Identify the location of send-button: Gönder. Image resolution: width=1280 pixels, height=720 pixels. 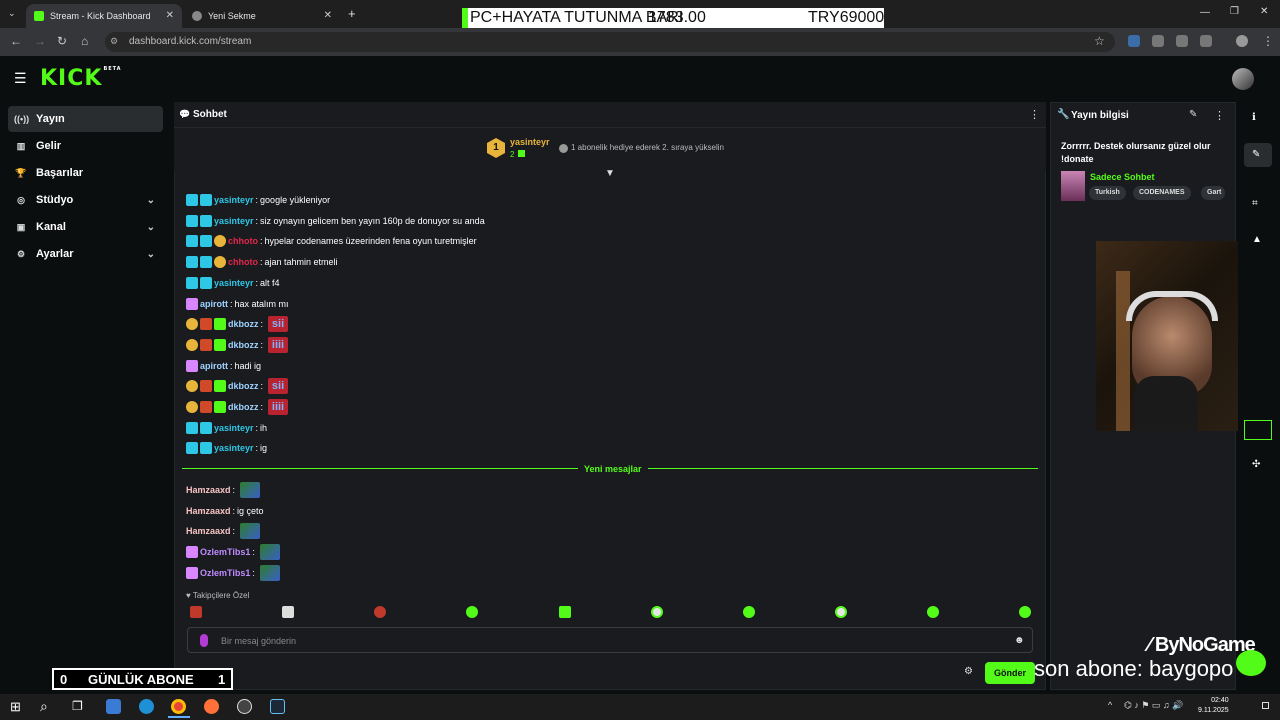
(1010, 673).